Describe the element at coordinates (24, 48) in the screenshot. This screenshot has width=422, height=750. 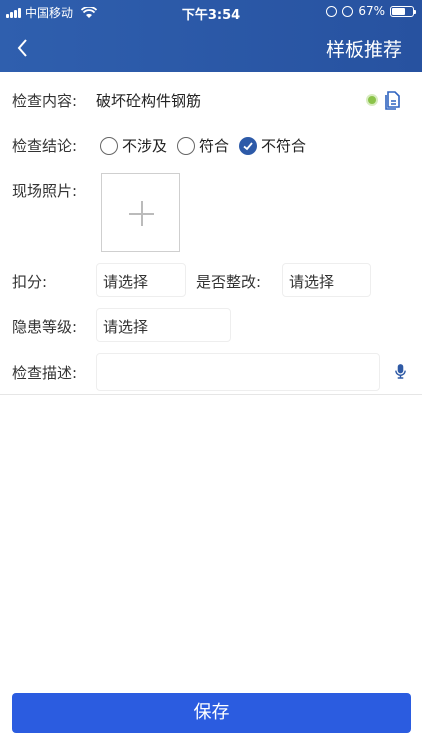
I see `chevron-left-icon` at that location.